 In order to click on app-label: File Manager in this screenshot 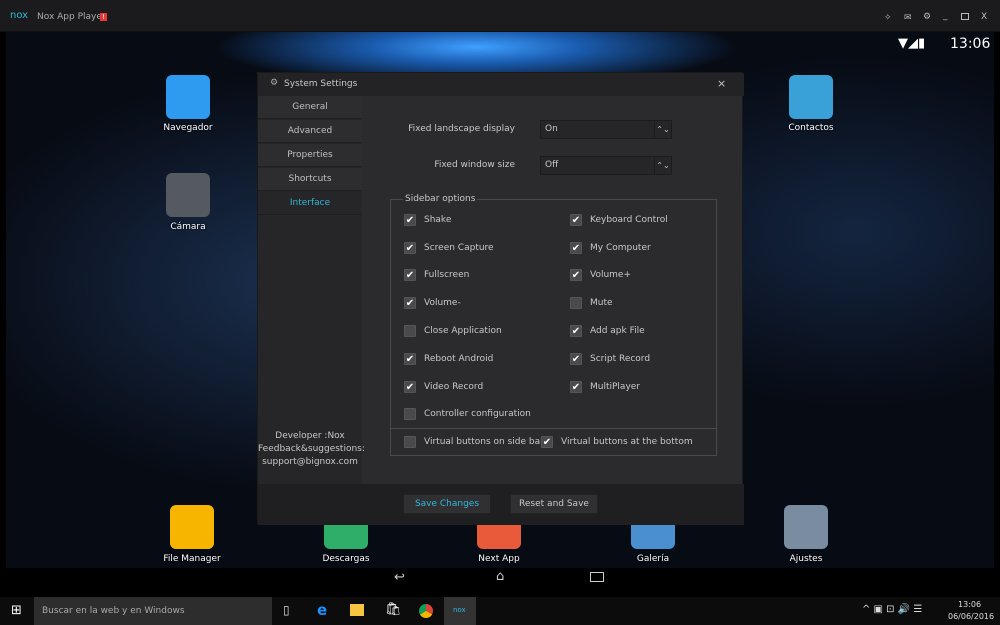, I will do `click(192, 559)`.